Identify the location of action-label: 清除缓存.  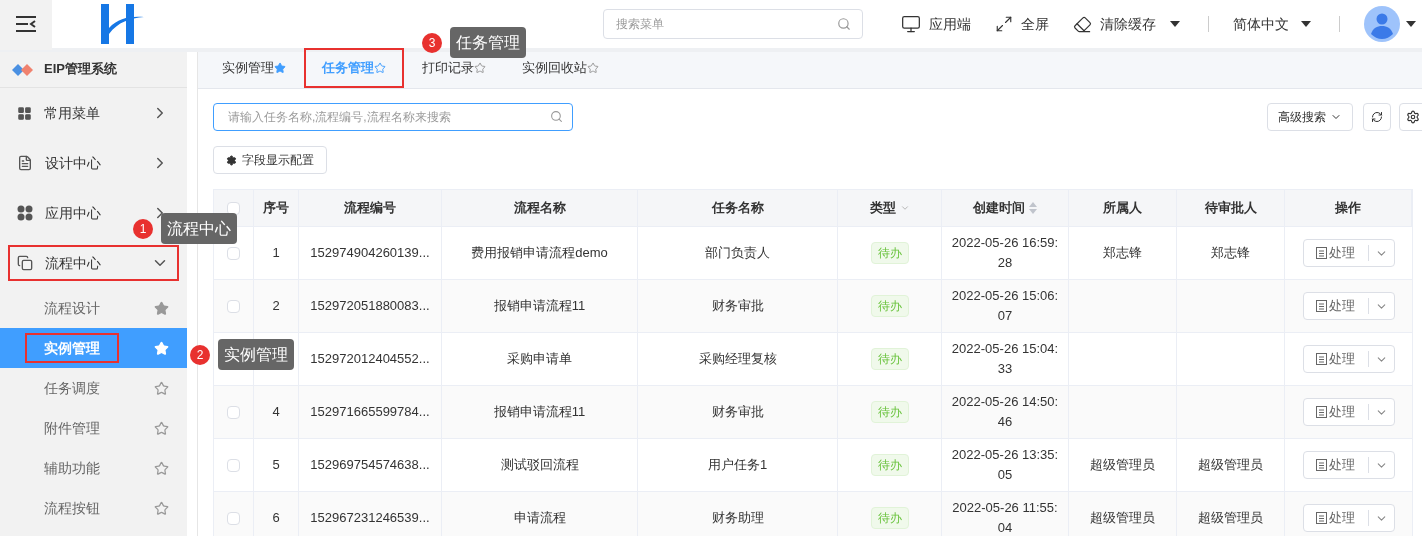
(1128, 24).